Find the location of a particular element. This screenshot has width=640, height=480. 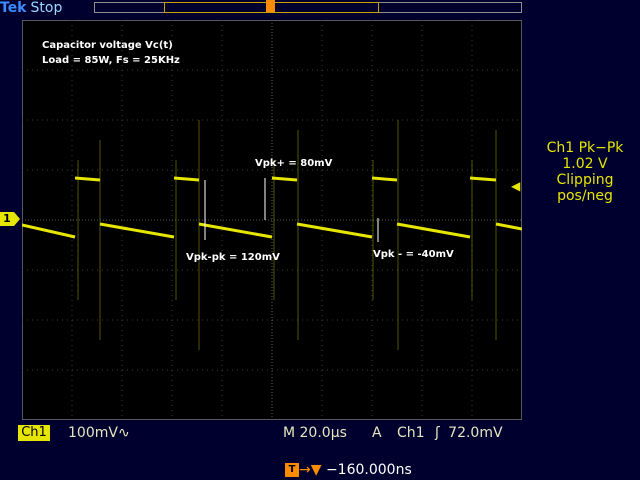

horizontal-delay-readout: T →▼ −160.000ns is located at coordinates (348, 470).